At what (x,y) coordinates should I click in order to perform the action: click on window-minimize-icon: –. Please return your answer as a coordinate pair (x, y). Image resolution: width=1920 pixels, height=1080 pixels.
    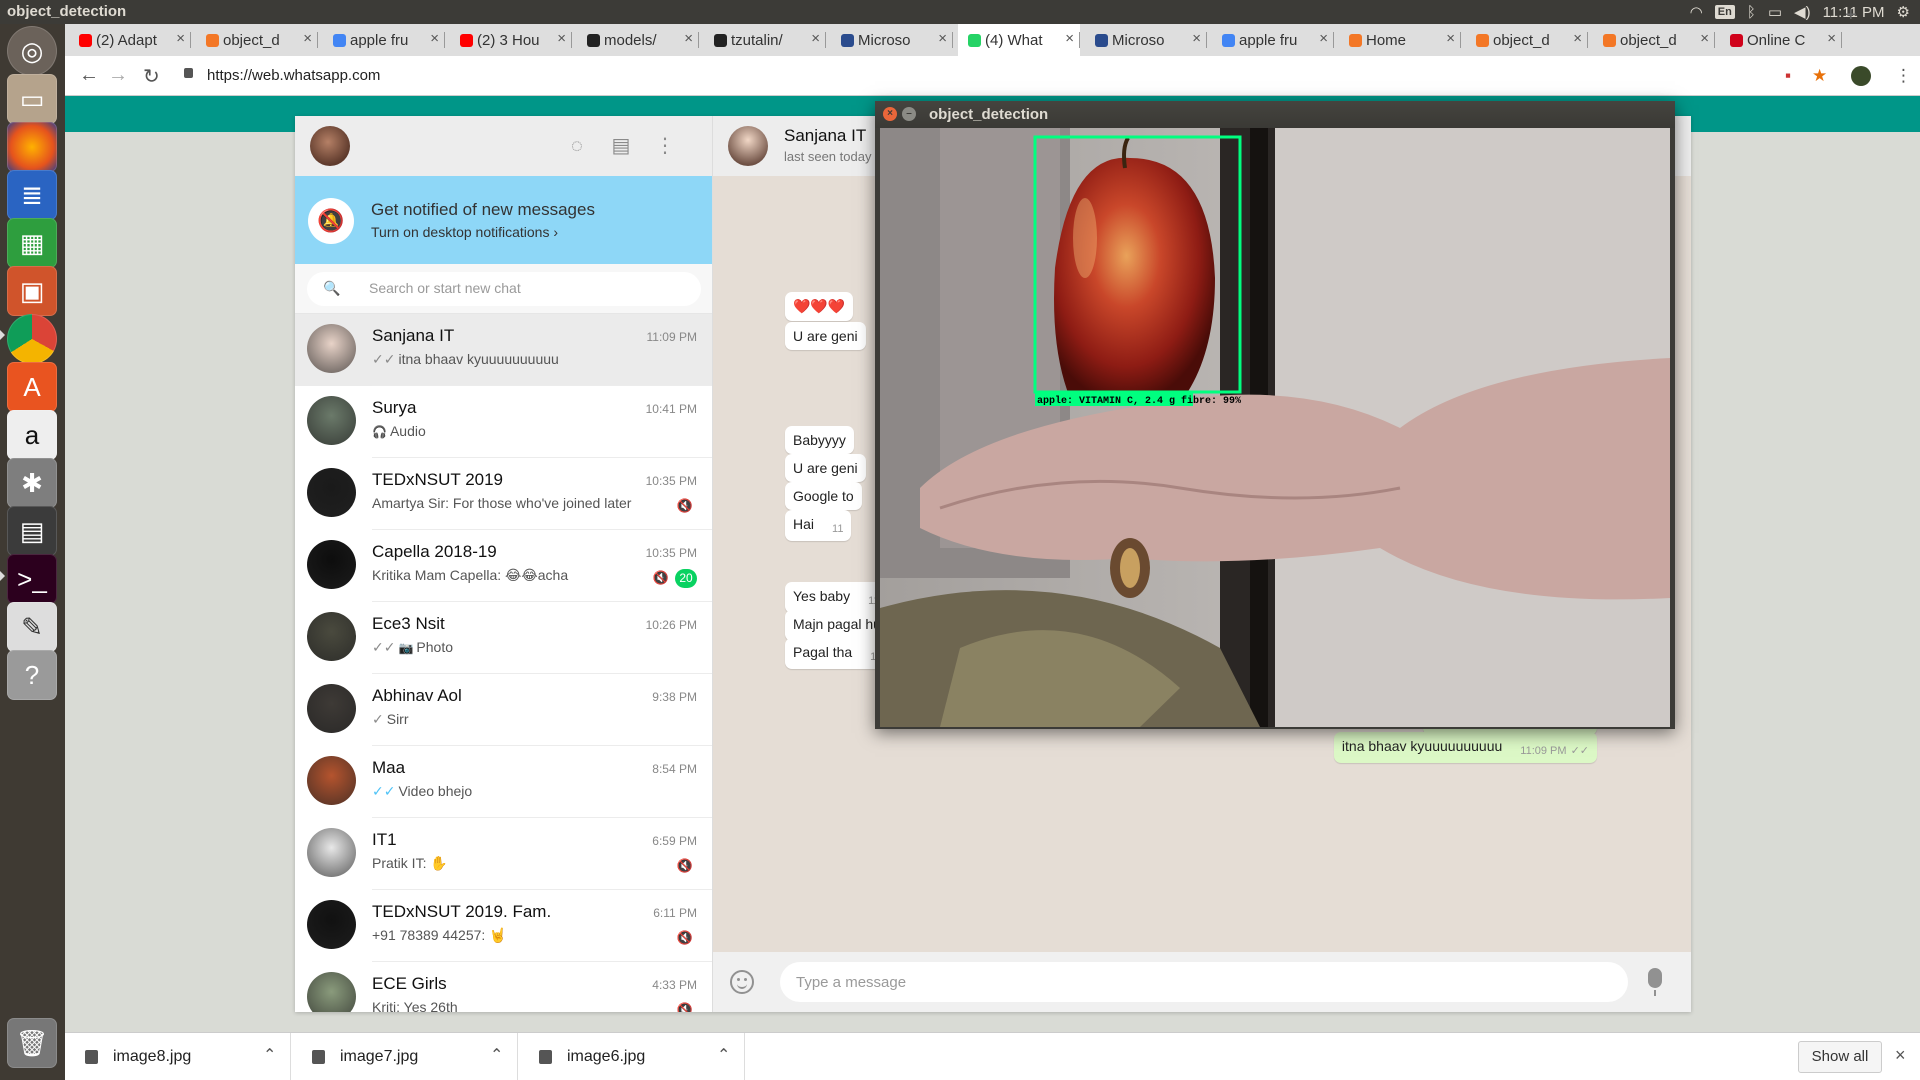
    Looking at the image, I should click on (909, 114).